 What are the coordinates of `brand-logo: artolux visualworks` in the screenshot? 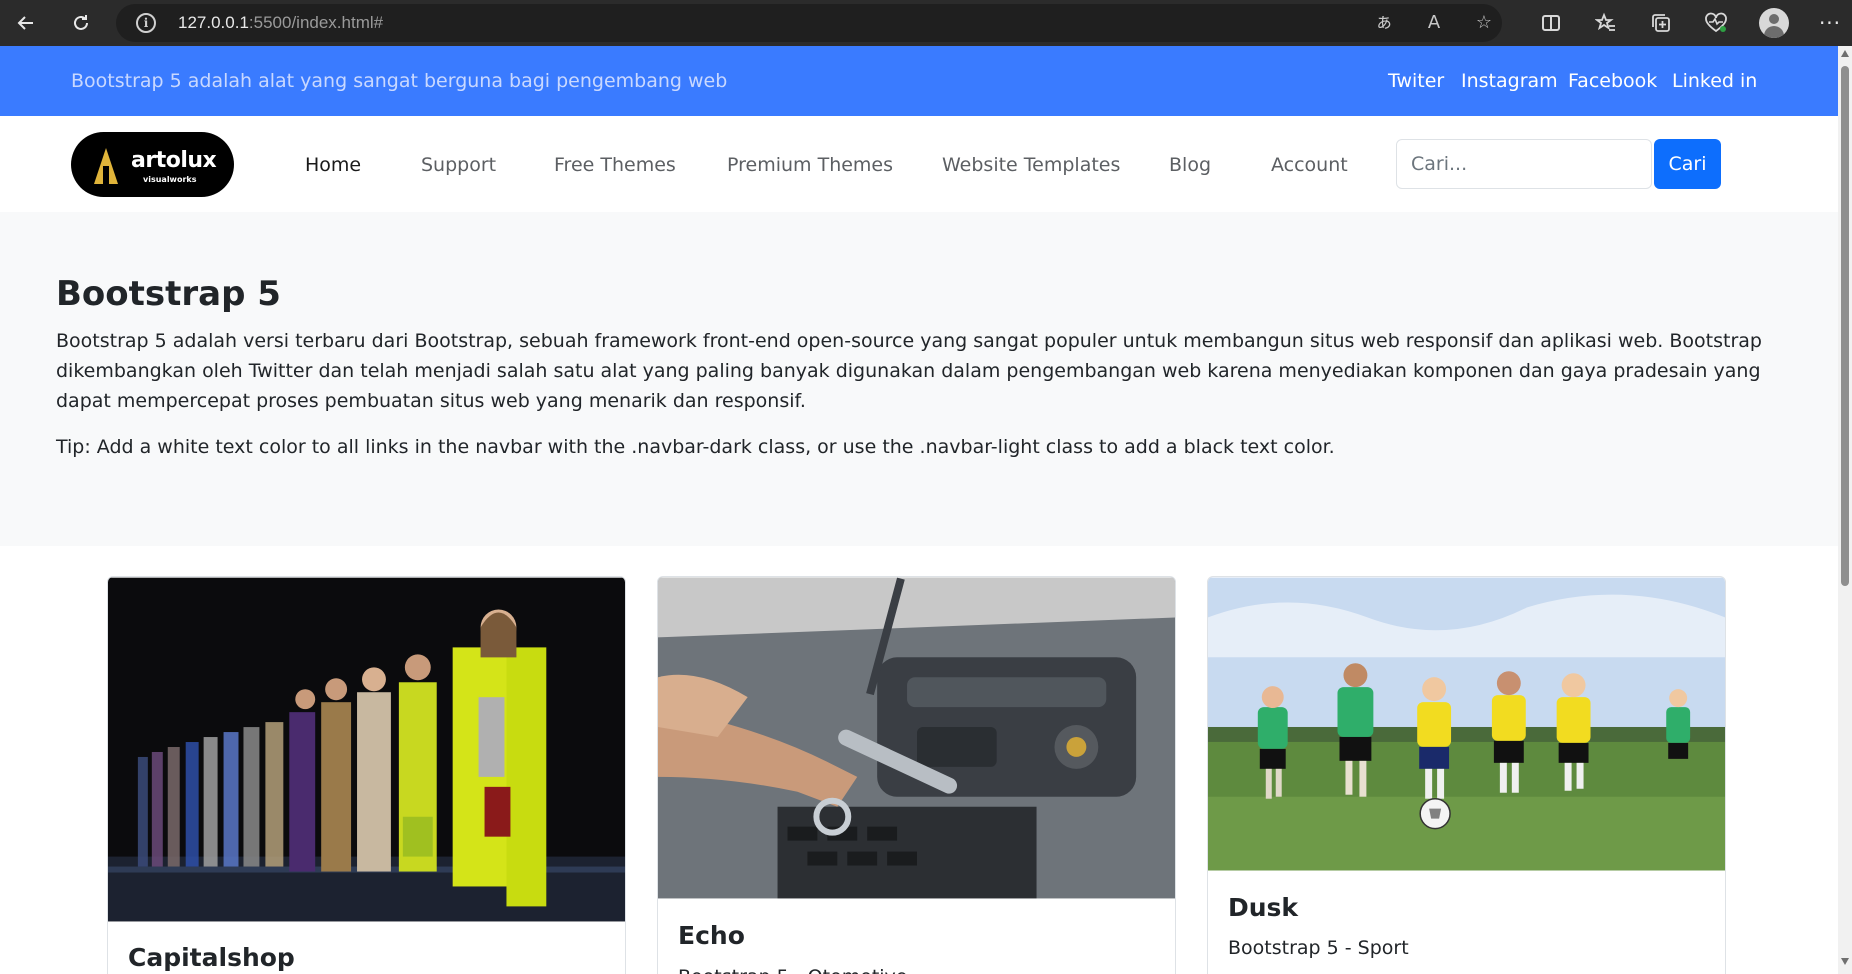 It's located at (152, 164).